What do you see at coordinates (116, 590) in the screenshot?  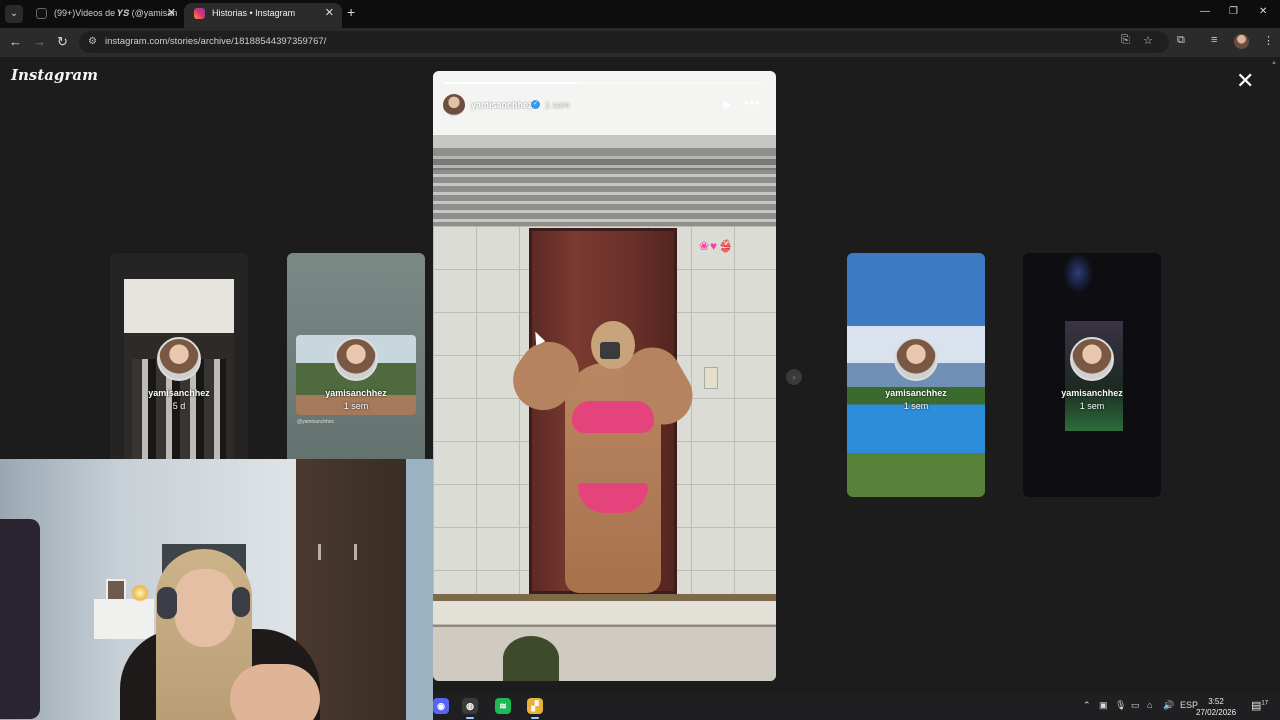 I see `webcam-photo` at bounding box center [116, 590].